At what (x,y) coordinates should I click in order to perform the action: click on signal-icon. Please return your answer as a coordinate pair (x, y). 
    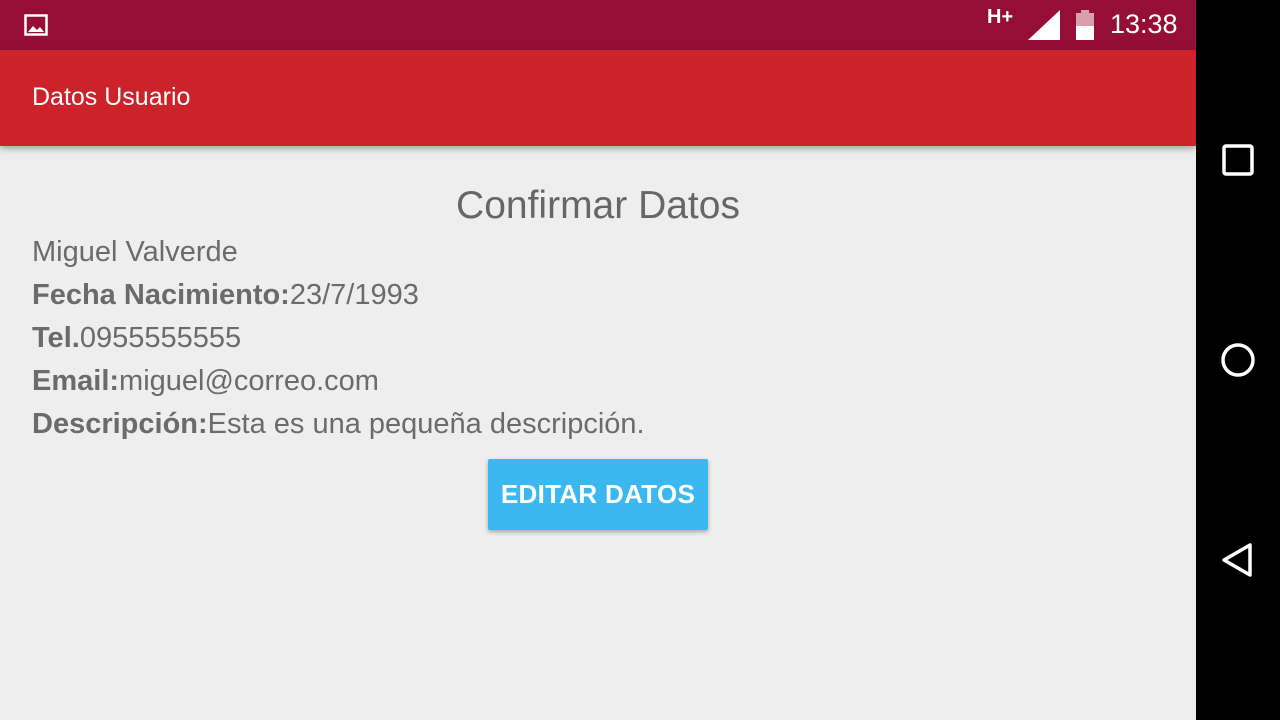
    Looking at the image, I should click on (1044, 25).